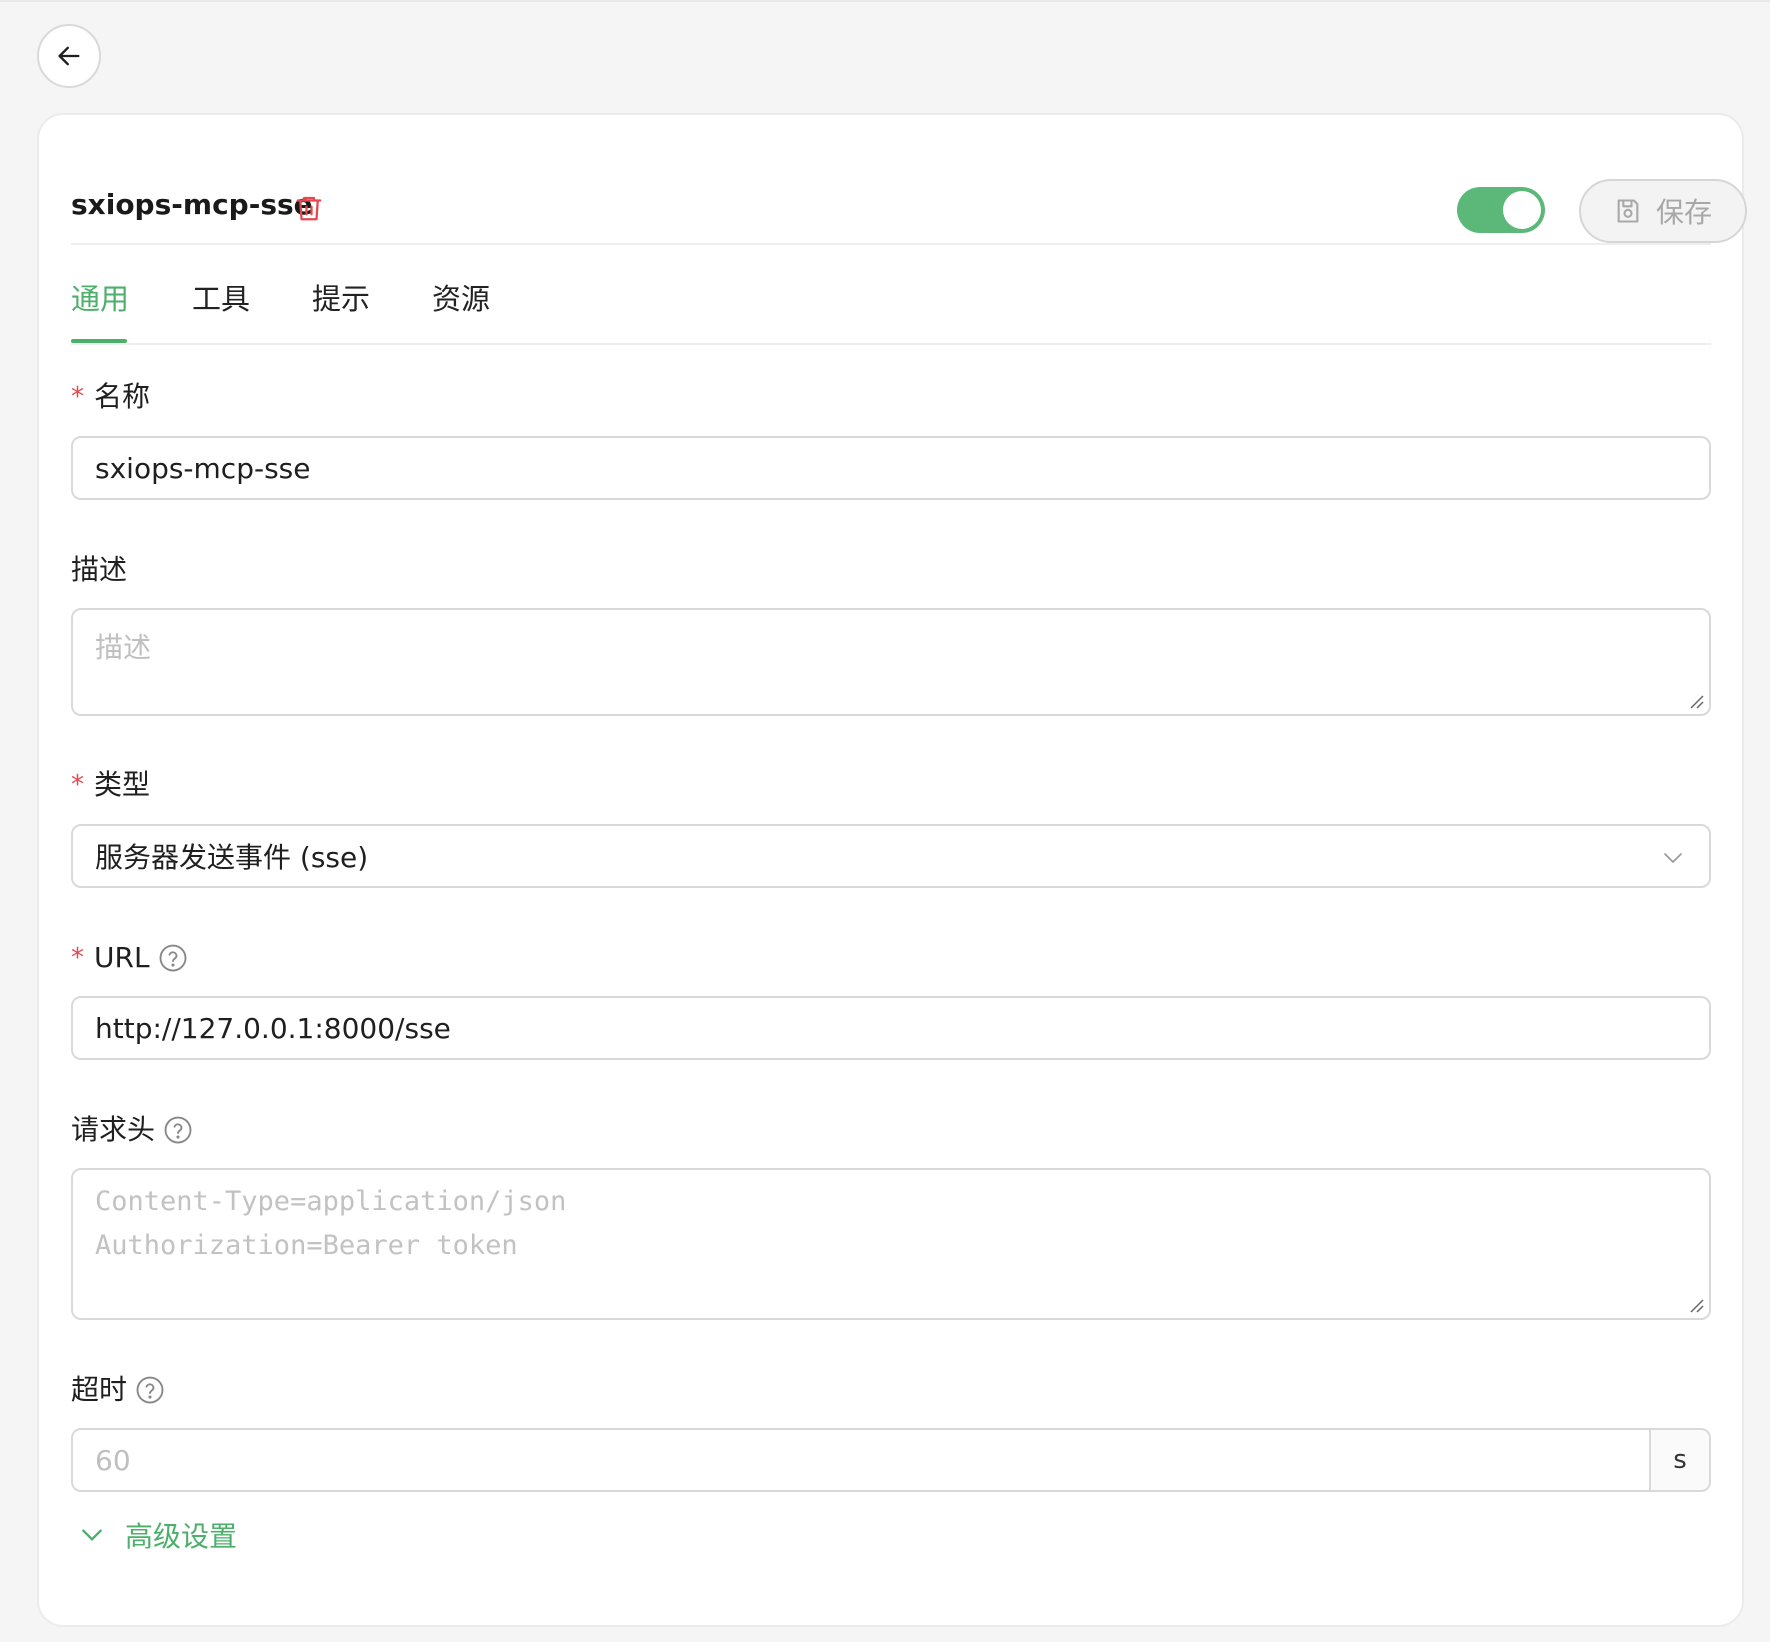 The image size is (1770, 1642). Describe the element at coordinates (113, 1129) in the screenshot. I see `headers-label-text: 请求头` at that location.